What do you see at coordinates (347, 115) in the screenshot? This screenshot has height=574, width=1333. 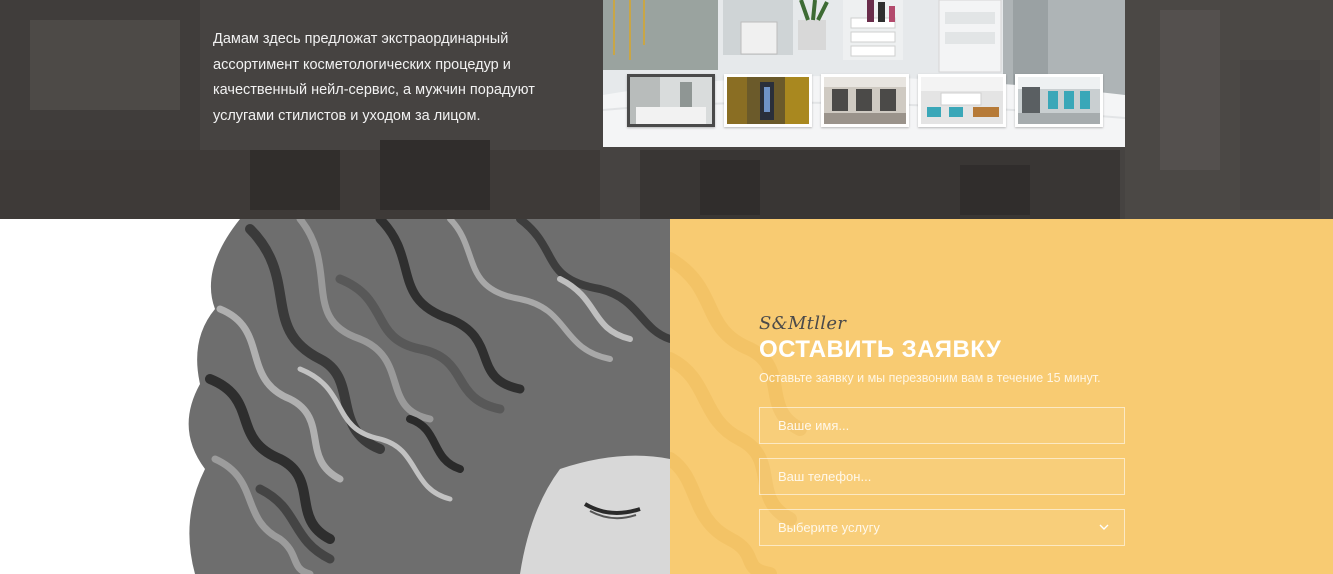 I see `description-line: услугами стилистов и уходом за лицом.` at bounding box center [347, 115].